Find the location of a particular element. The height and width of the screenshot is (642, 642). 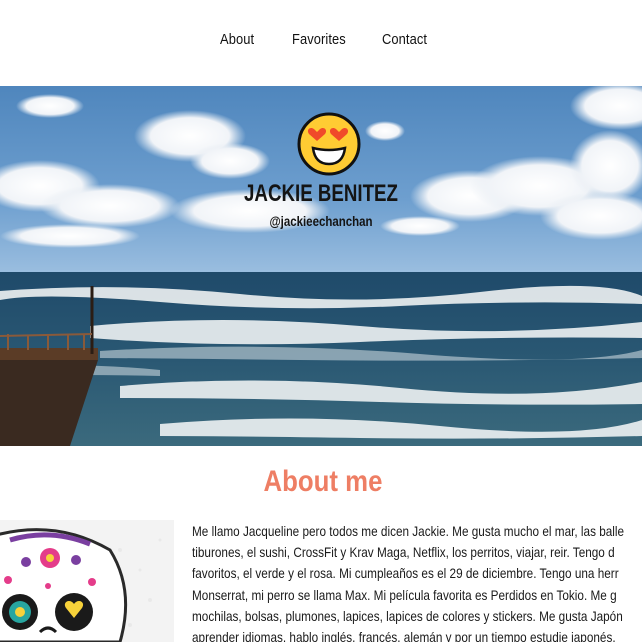

top-nav: About Favorites Contact is located at coordinates (321, 43).